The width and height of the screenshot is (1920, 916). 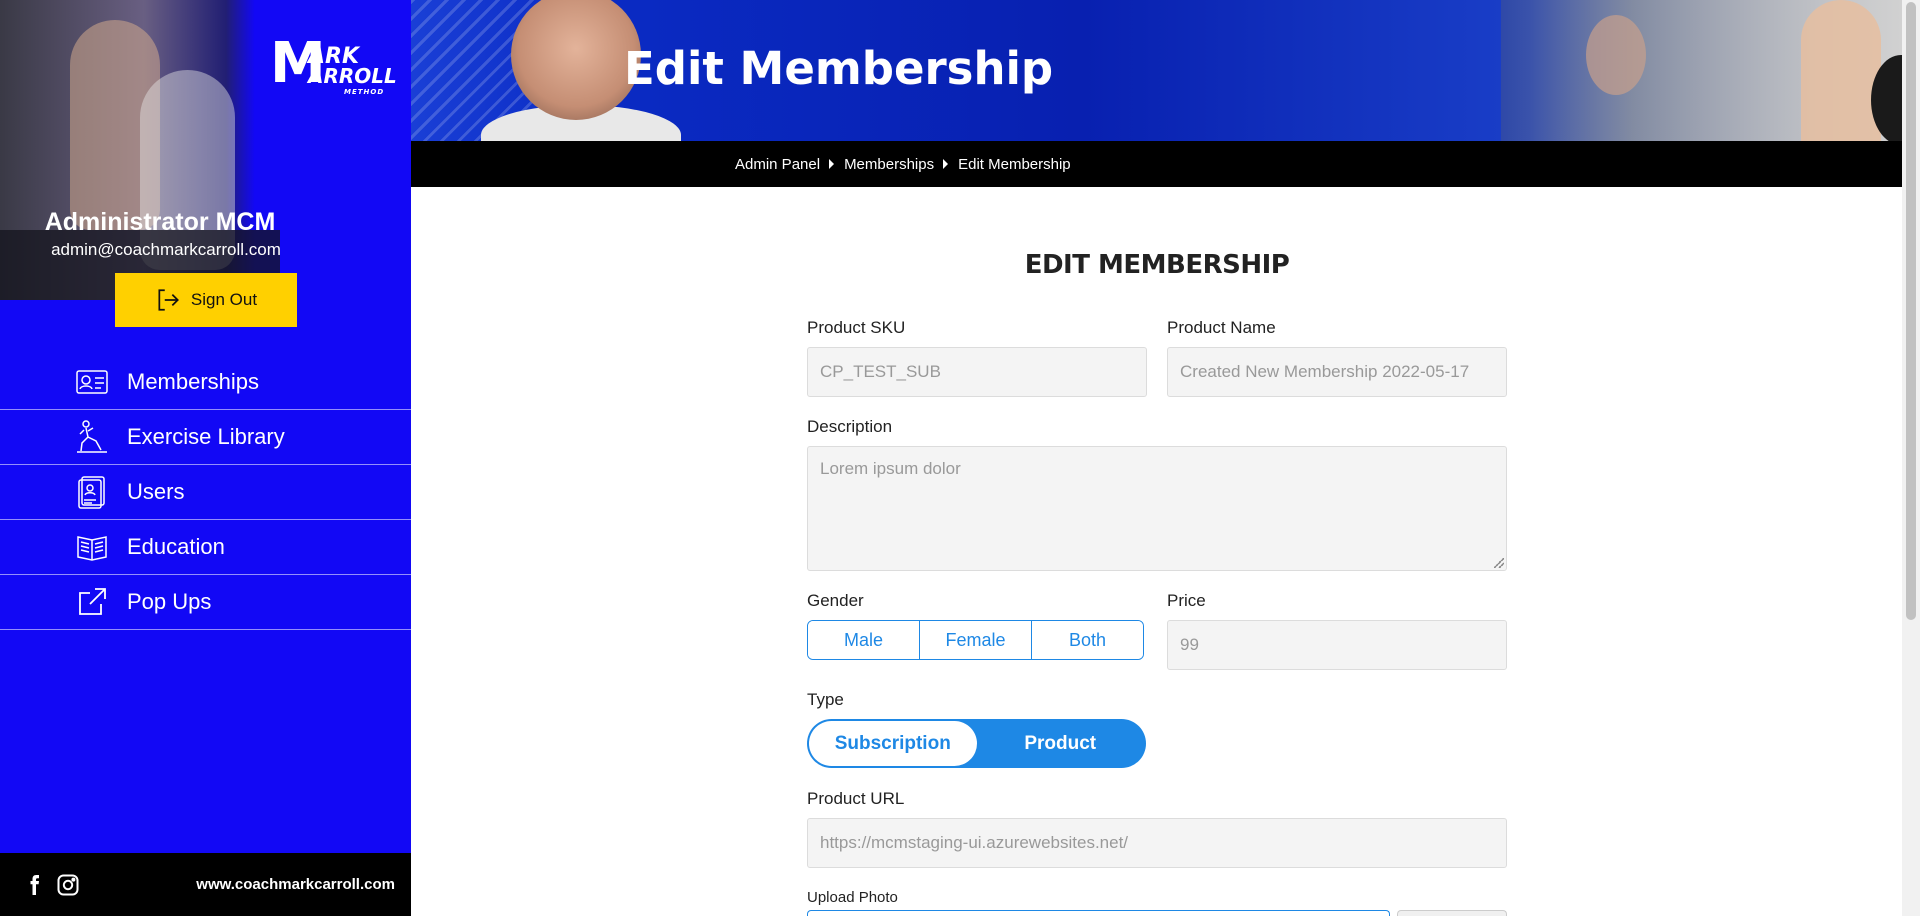 I want to click on page-title: Edit Membership, so click(x=839, y=68).